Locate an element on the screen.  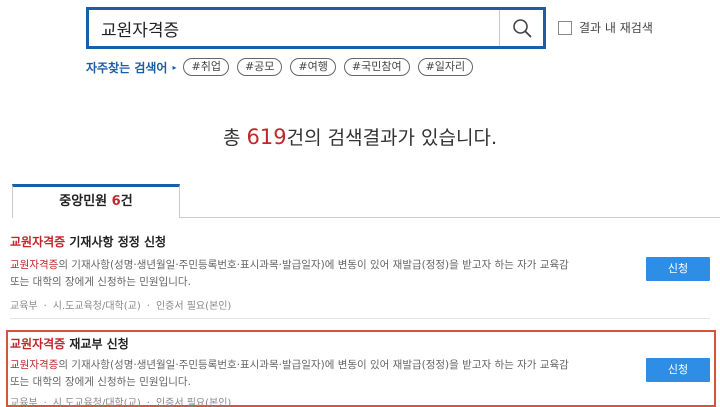
result-title: 교원자격증 재교부 신청 is located at coordinates (360, 343).